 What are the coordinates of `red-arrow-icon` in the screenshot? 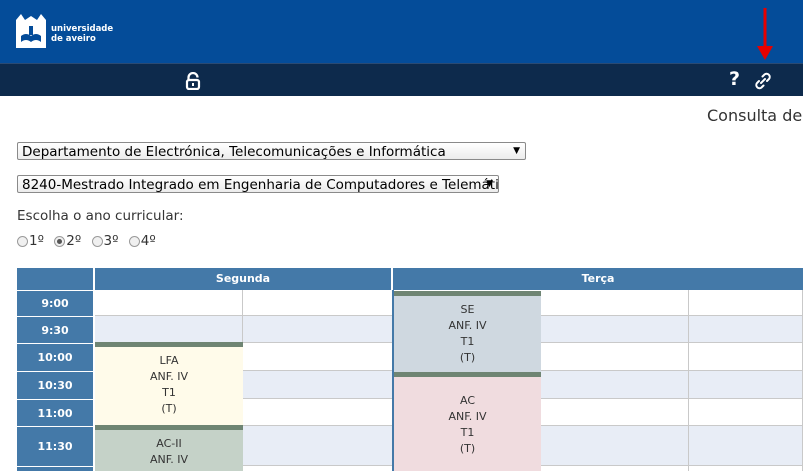 It's located at (765, 34).